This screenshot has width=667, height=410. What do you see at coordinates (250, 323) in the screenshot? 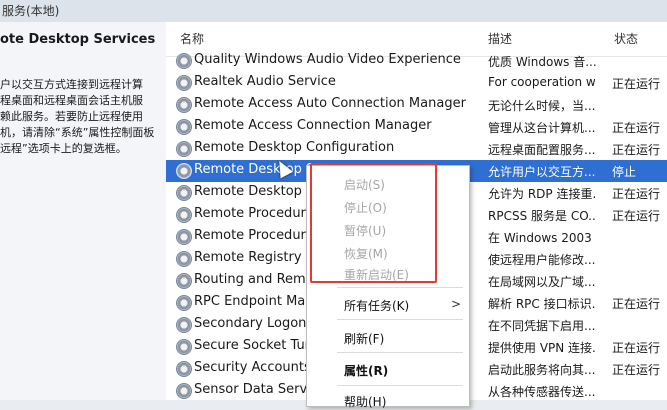
I see `service-name: Secondary Logon` at bounding box center [250, 323].